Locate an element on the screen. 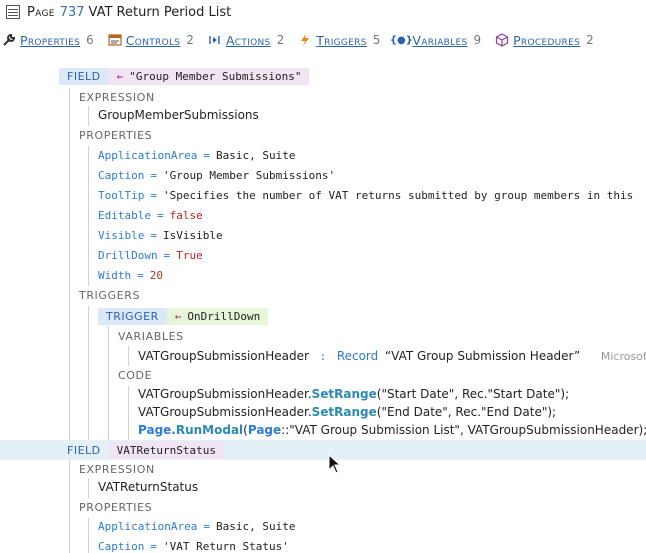  expression-label: EXPRESSION is located at coordinates (117, 469).